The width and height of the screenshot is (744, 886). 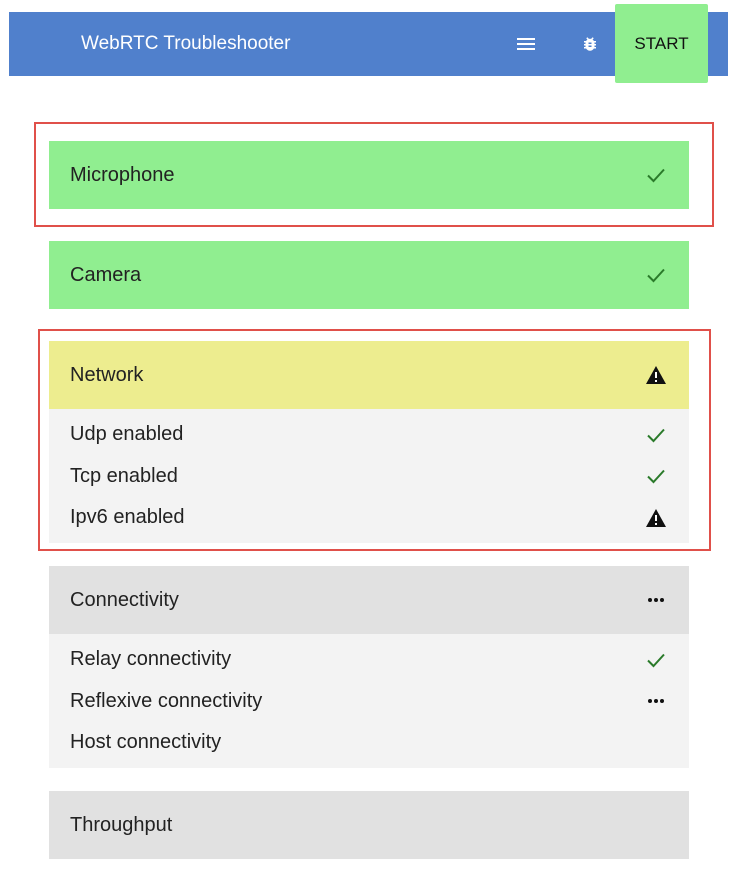 I want to click on bug-icon, so click(x=590, y=44).